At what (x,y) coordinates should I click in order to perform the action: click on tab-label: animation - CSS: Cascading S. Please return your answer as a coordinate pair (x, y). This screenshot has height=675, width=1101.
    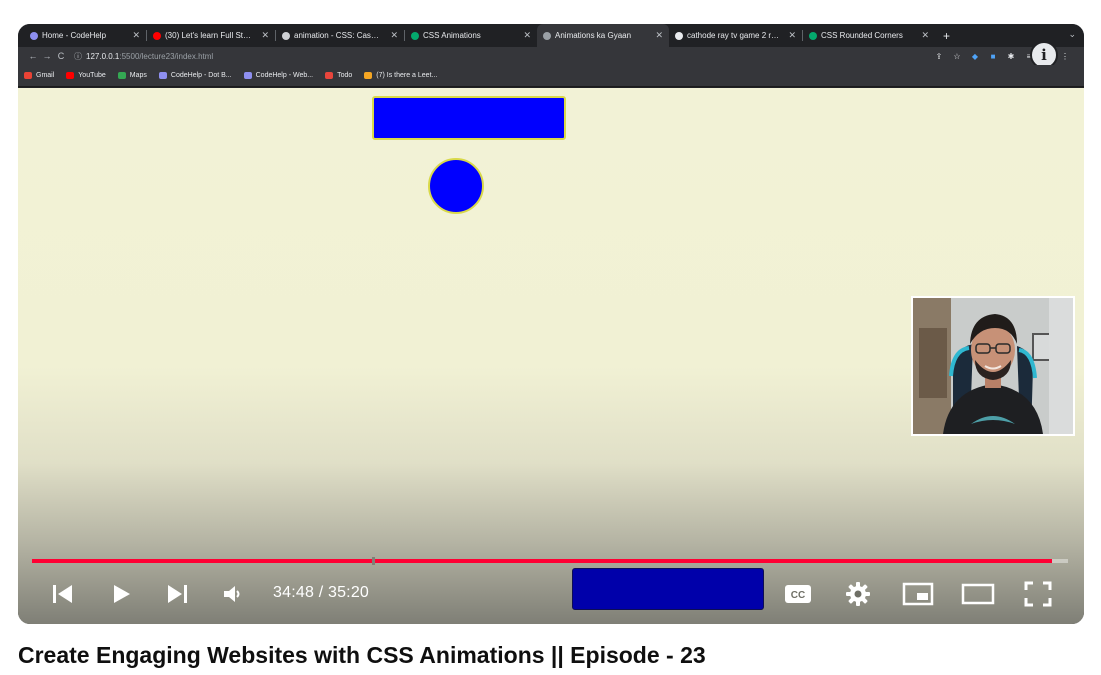
    Looking at the image, I should click on (338, 35).